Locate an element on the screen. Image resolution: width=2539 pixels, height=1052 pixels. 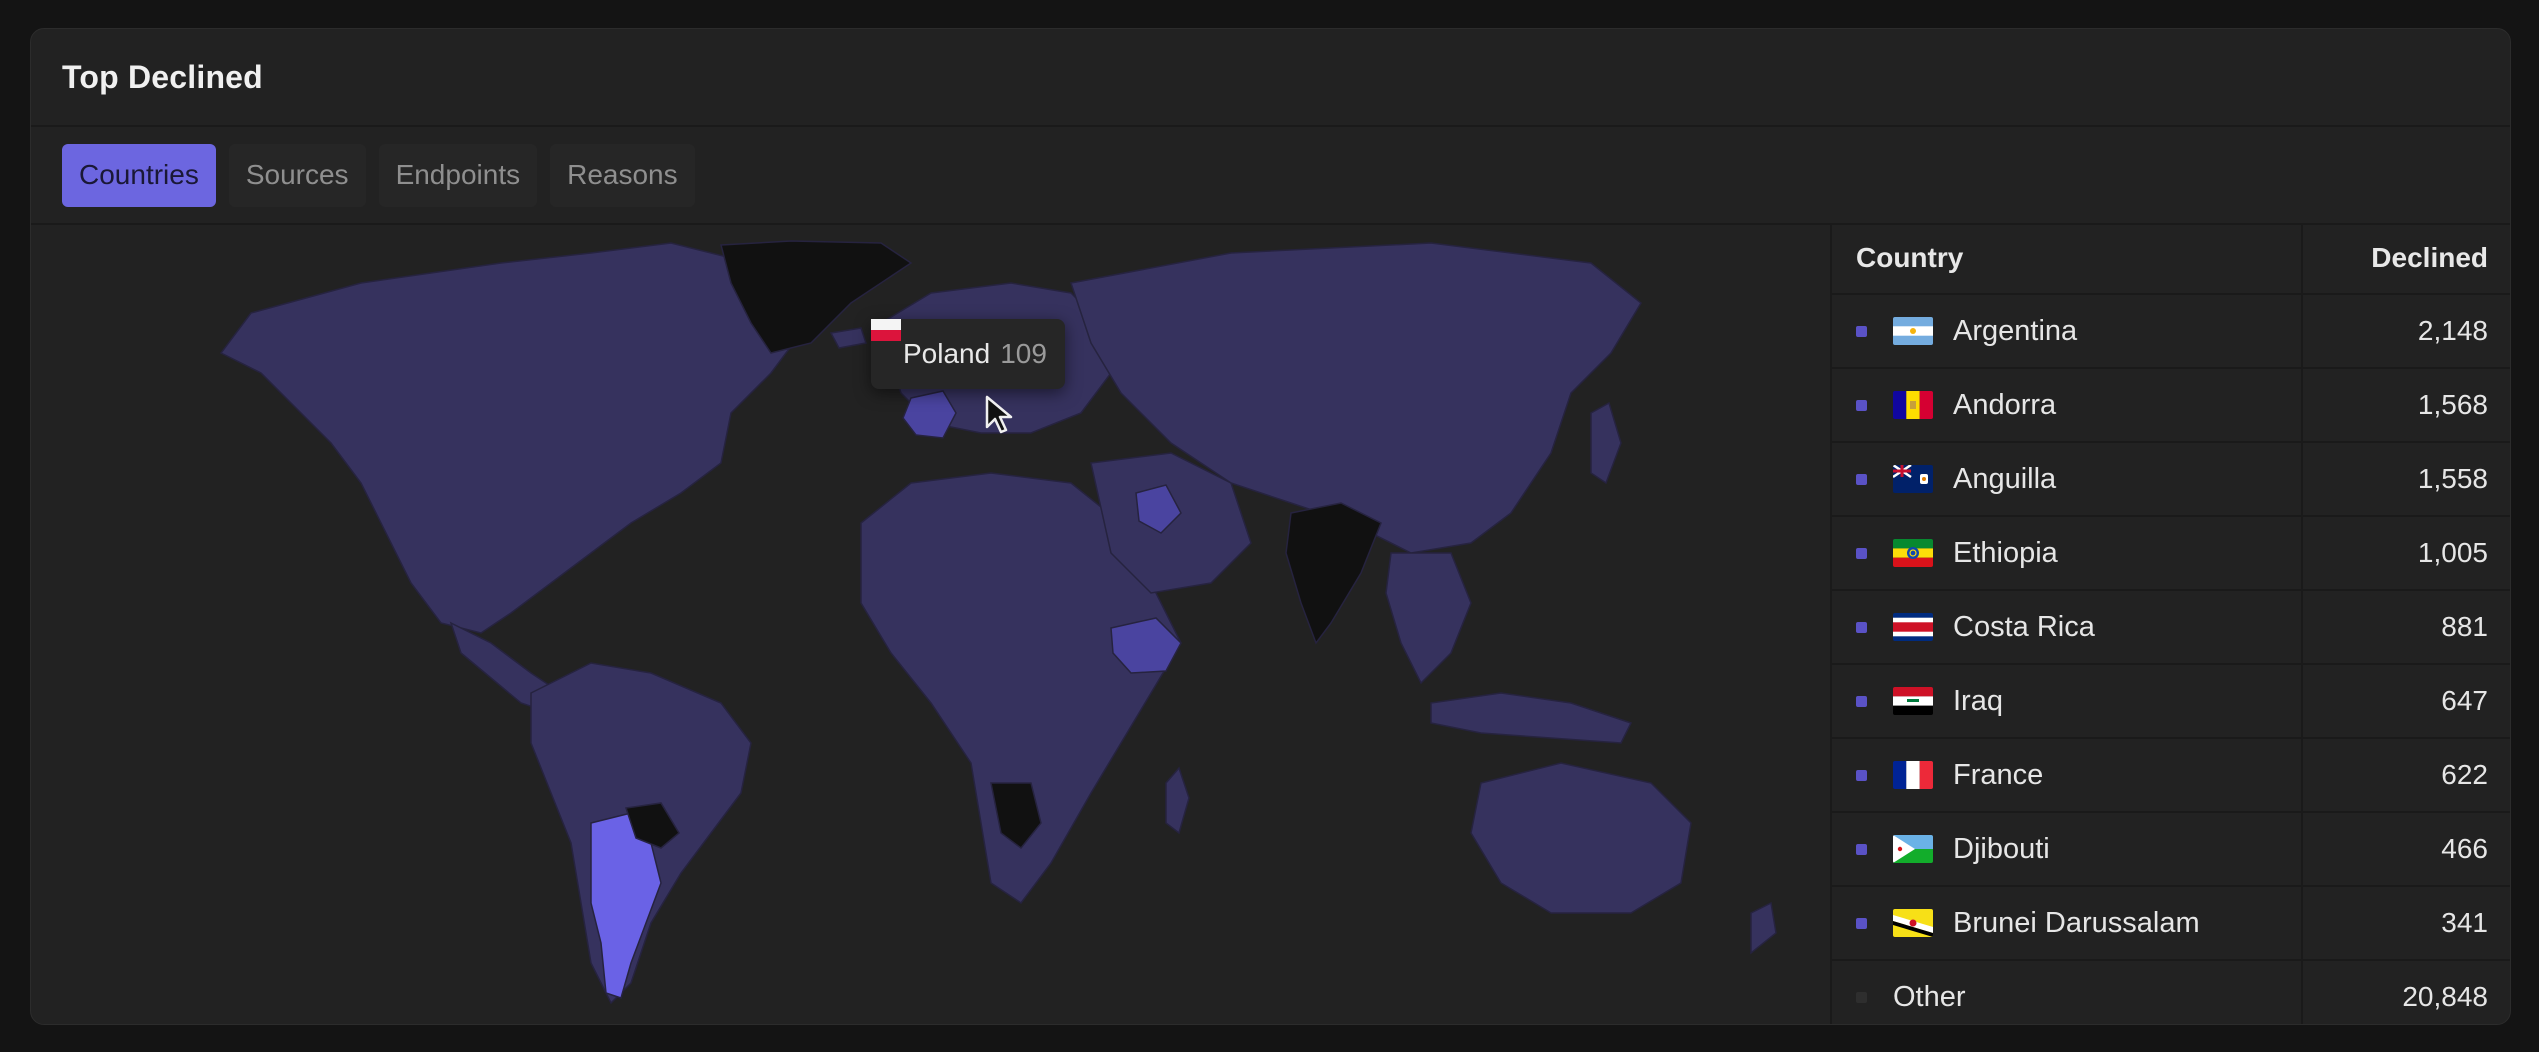
region-southeast-asia is located at coordinates (1428, 618).